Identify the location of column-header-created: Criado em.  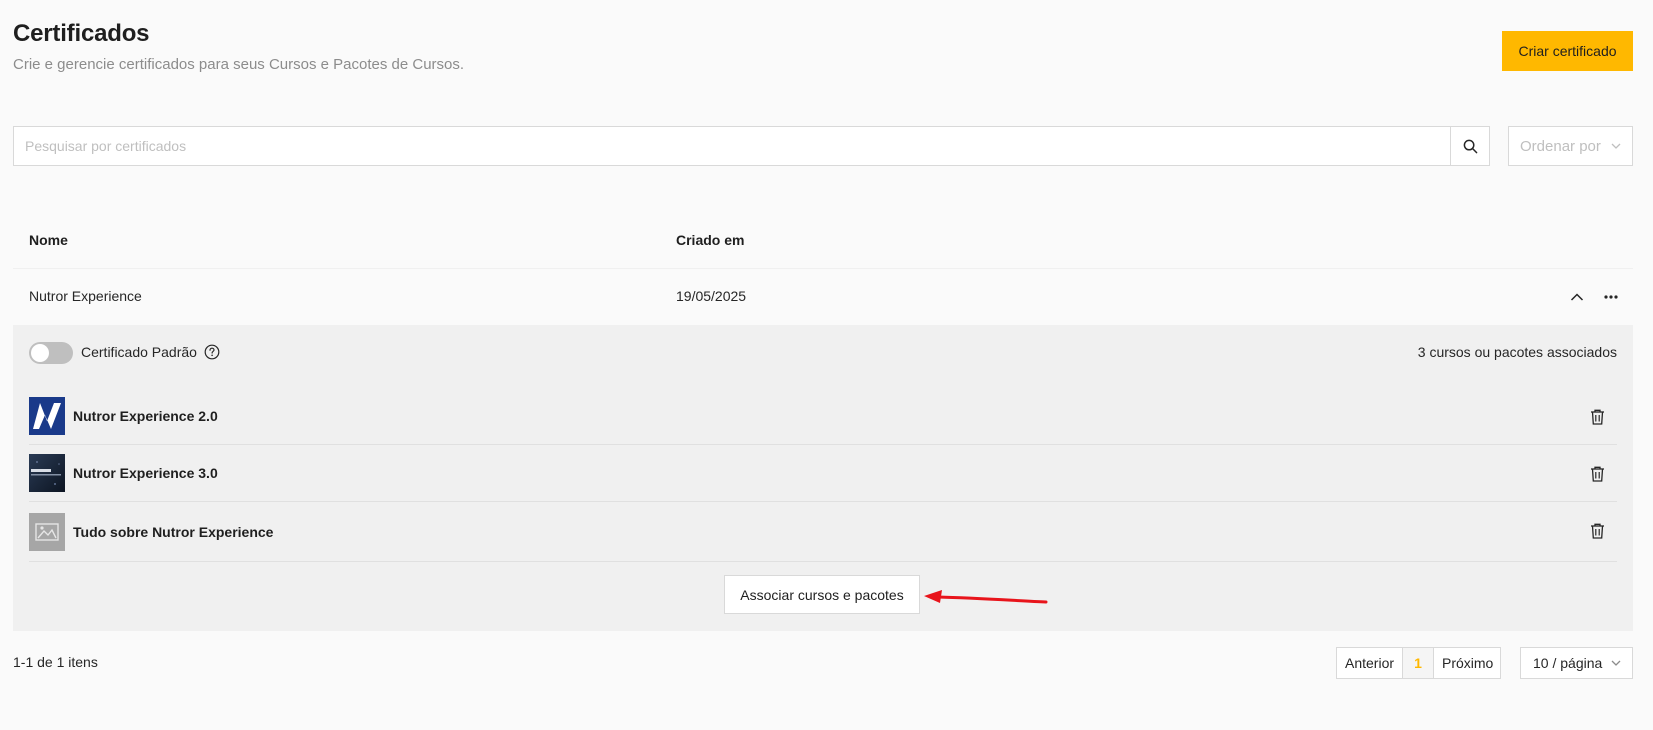
(710, 240).